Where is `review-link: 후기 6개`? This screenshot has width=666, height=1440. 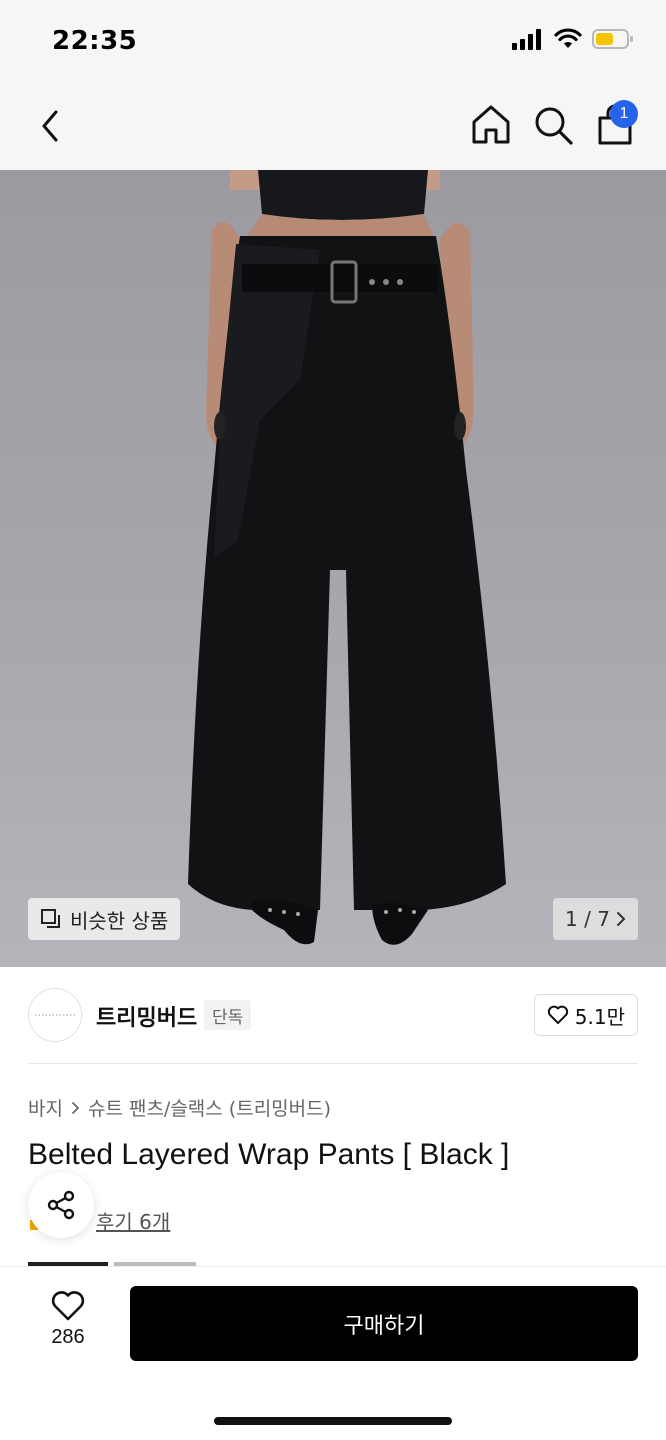 review-link: 후기 6개 is located at coordinates (133, 1220).